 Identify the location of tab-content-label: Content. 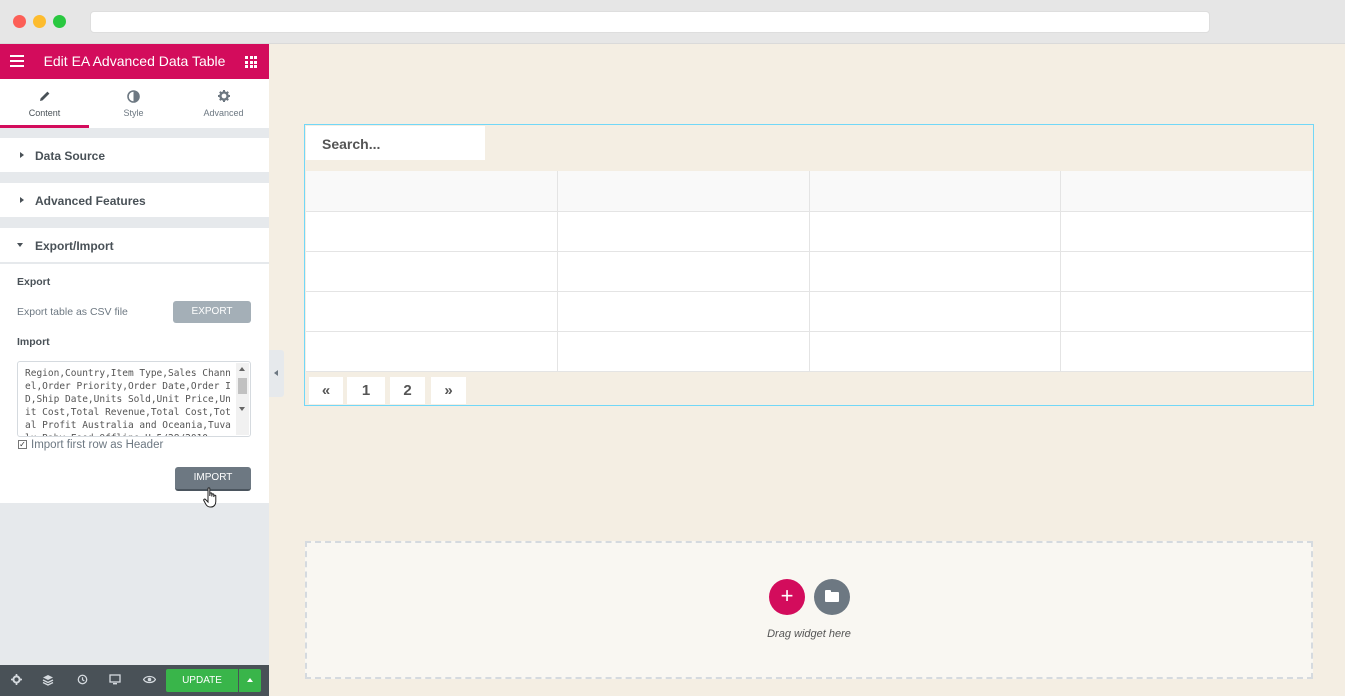
(44, 113).